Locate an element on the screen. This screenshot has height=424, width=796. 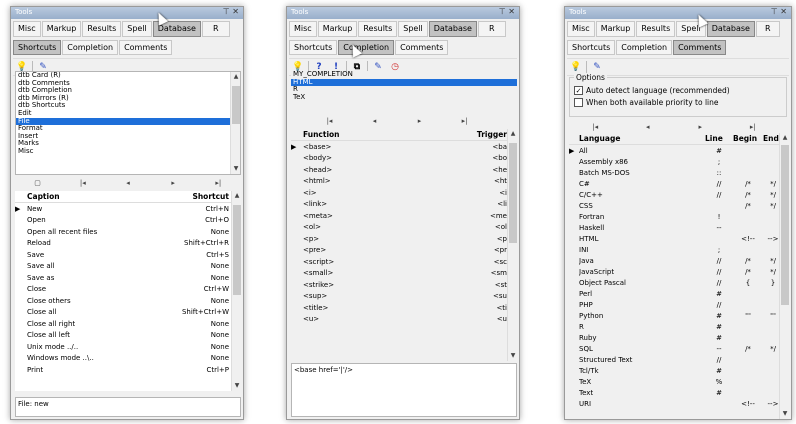
table-row: <meta> <me is located at coordinates (404, 216).